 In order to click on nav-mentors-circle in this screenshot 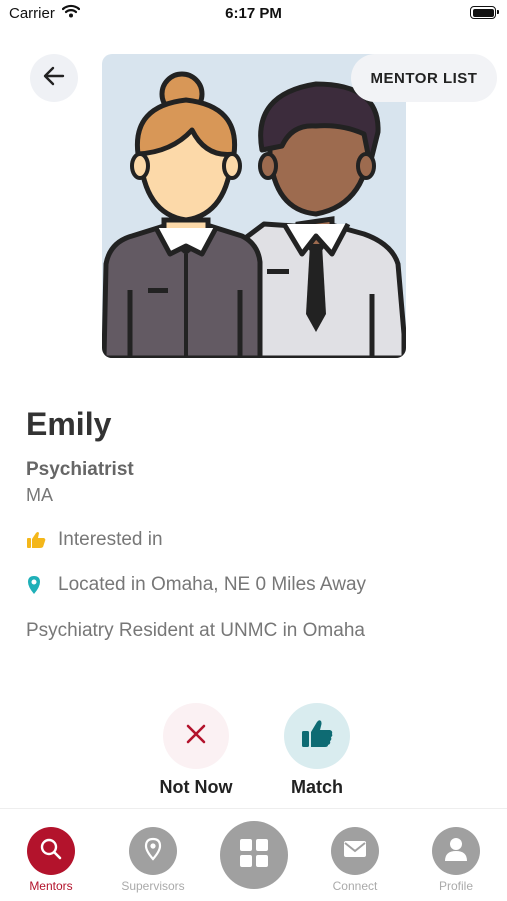, I will do `click(51, 851)`.